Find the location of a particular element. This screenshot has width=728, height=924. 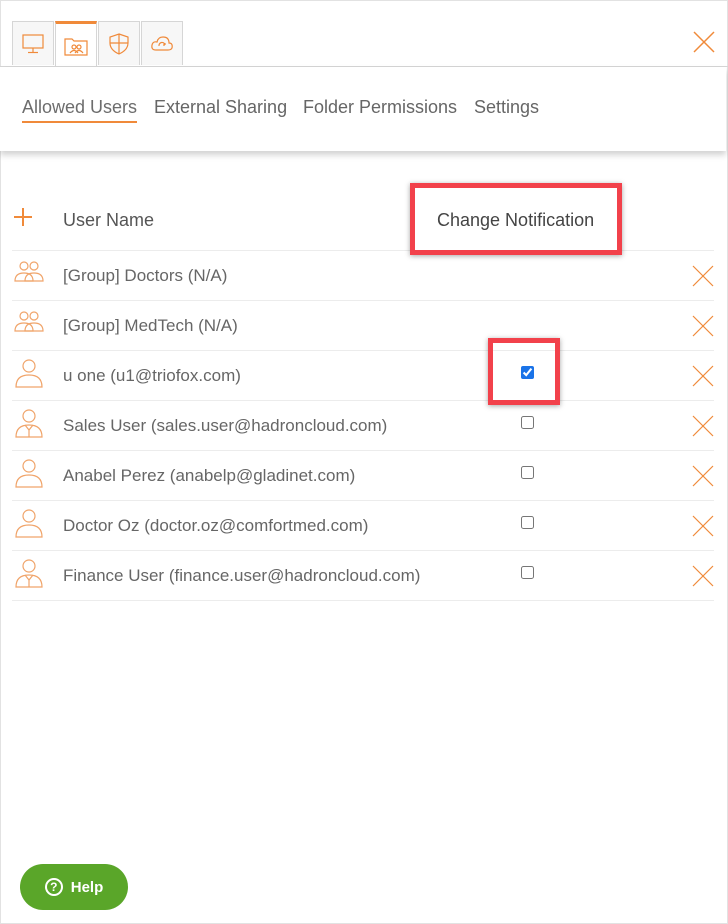

icon-tab-bar is located at coordinates (98, 44).